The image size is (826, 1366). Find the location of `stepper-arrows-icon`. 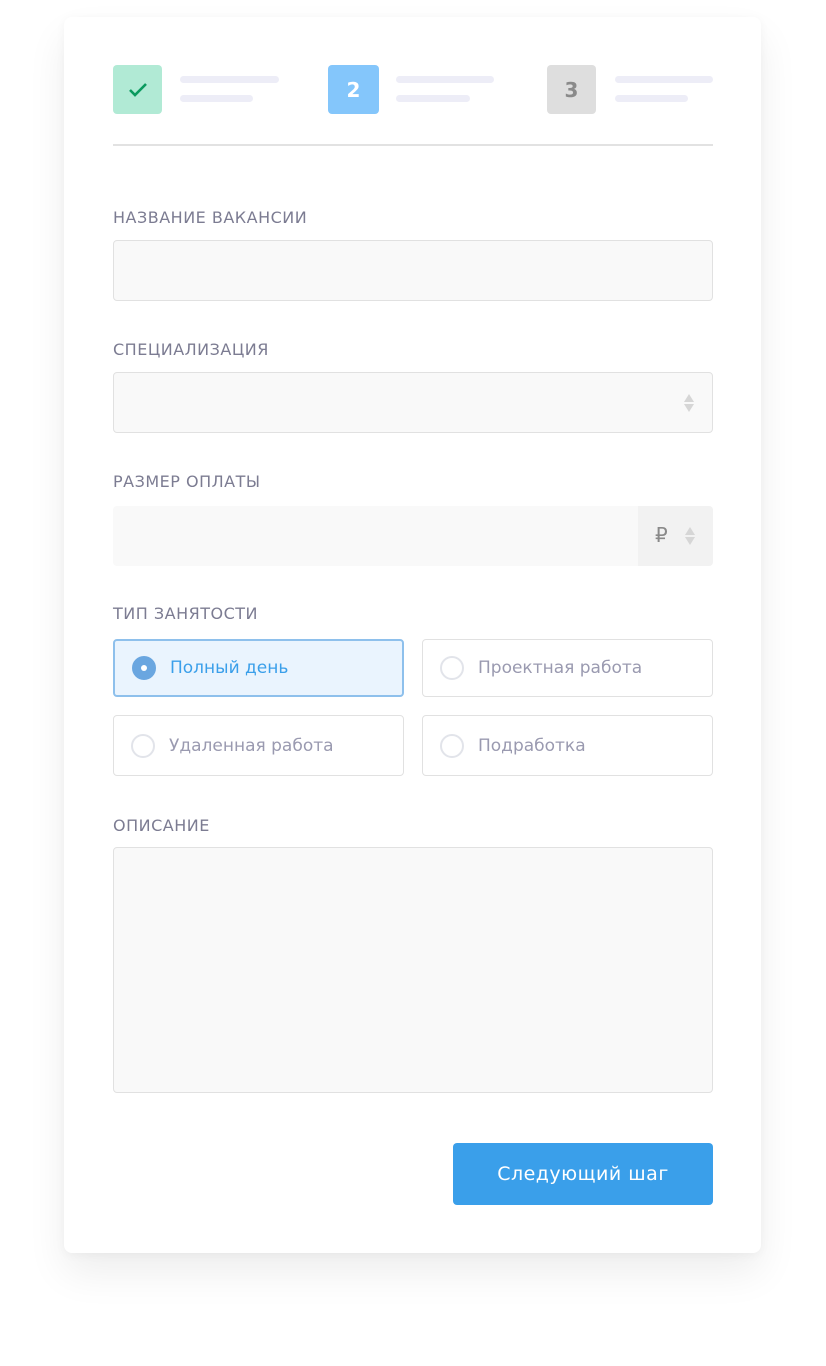

stepper-arrows-icon is located at coordinates (690, 536).